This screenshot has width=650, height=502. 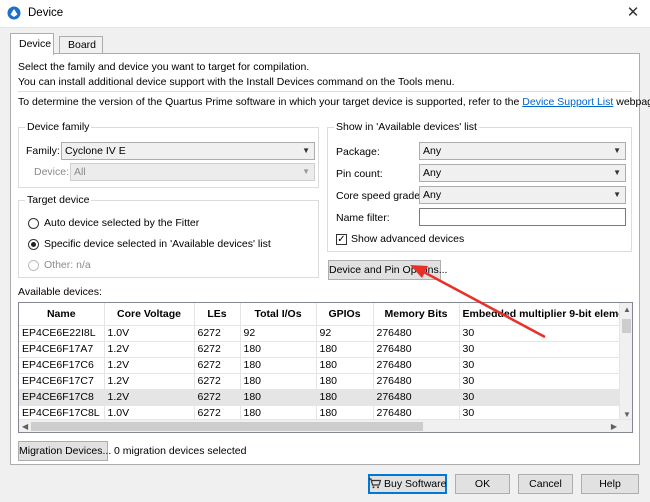 What do you see at coordinates (415, 484) in the screenshot?
I see `buy-software-label: Buy Software` at bounding box center [415, 484].